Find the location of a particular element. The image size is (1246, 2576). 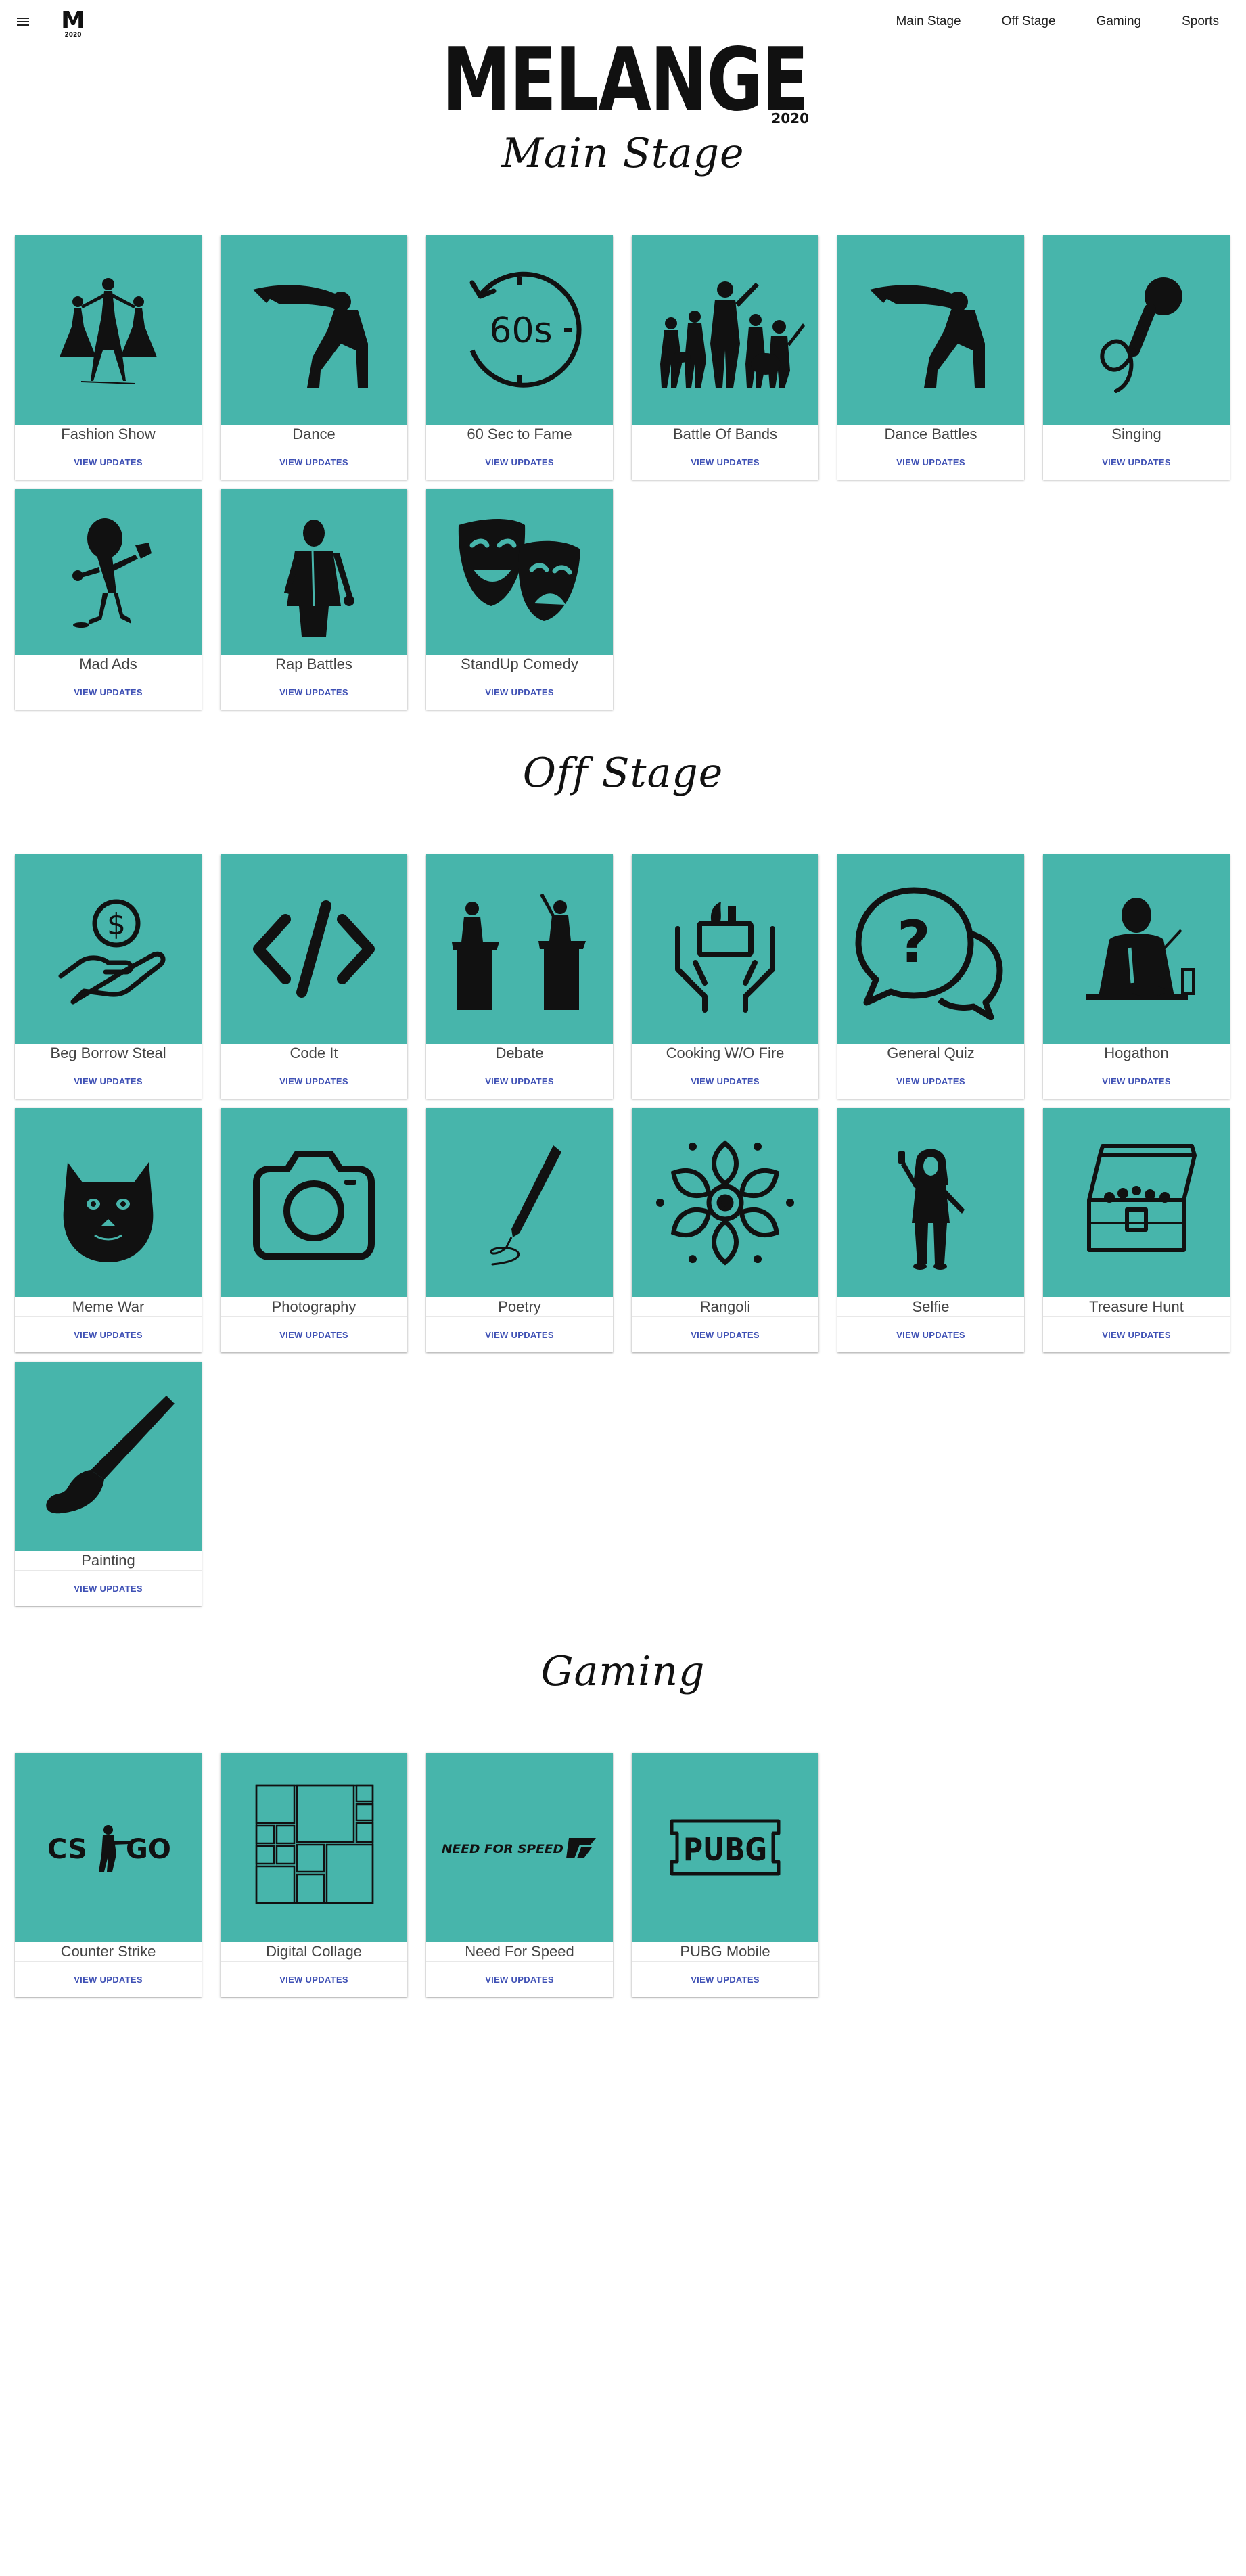

nav-link-main-stage: Main Stage is located at coordinates (928, 21).